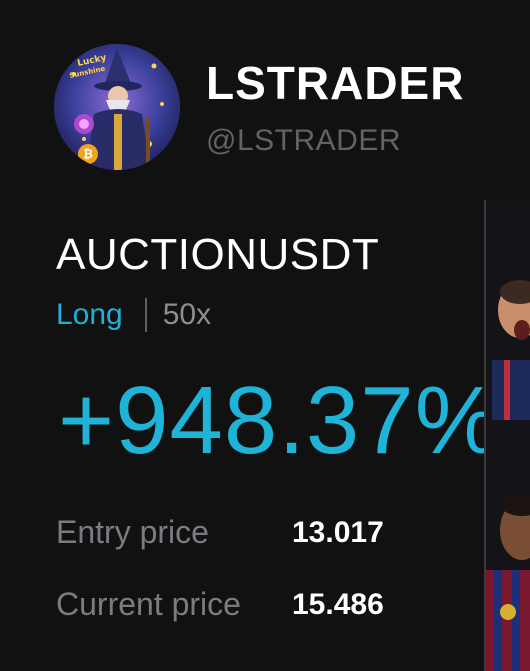 The width and height of the screenshot is (530, 671). What do you see at coordinates (335, 83) in the screenshot?
I see `username: LSTRADER` at bounding box center [335, 83].